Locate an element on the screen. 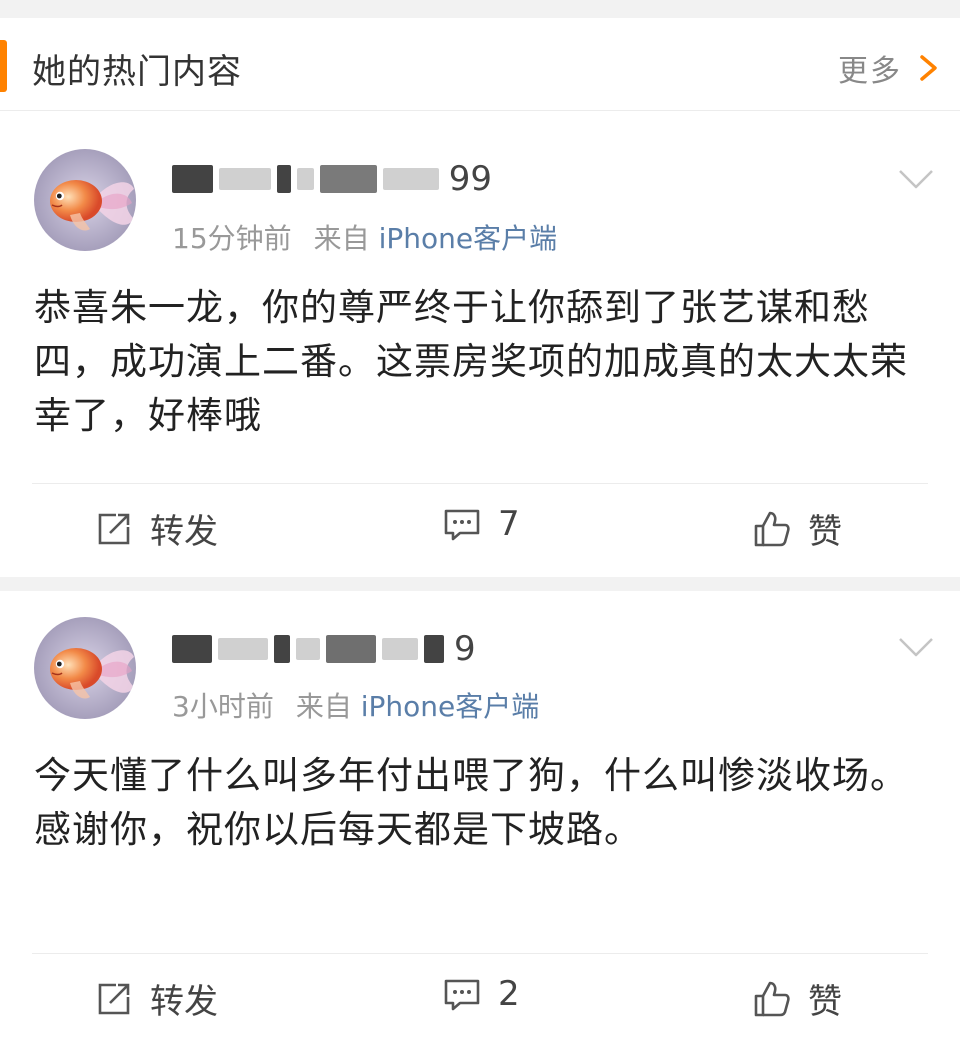 Image resolution: width=960 pixels, height=1044 pixels. post-meta: 15分钟前 来自 iPhone客户端 is located at coordinates (364, 237).